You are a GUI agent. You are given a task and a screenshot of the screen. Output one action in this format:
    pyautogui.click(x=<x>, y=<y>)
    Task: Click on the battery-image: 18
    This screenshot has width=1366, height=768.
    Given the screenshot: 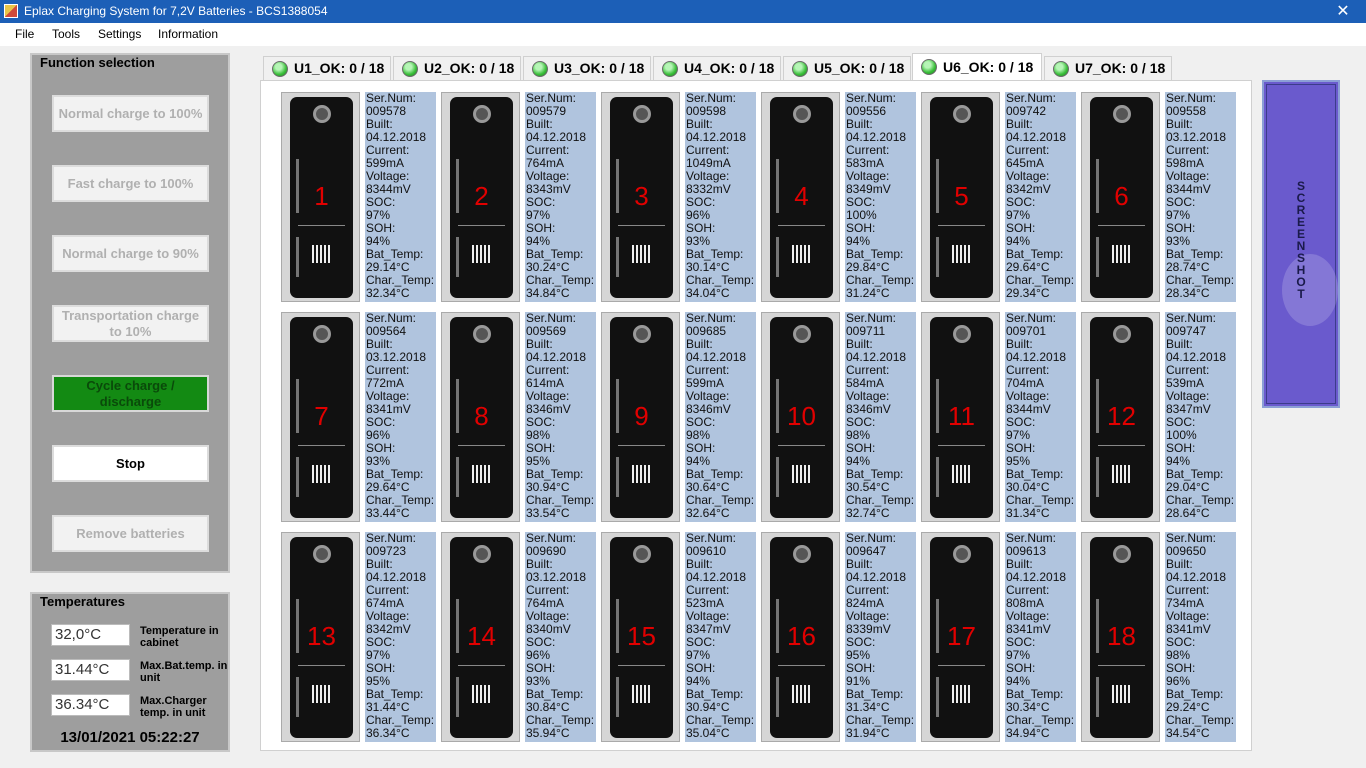 What is the action you would take?
    pyautogui.click(x=1120, y=637)
    